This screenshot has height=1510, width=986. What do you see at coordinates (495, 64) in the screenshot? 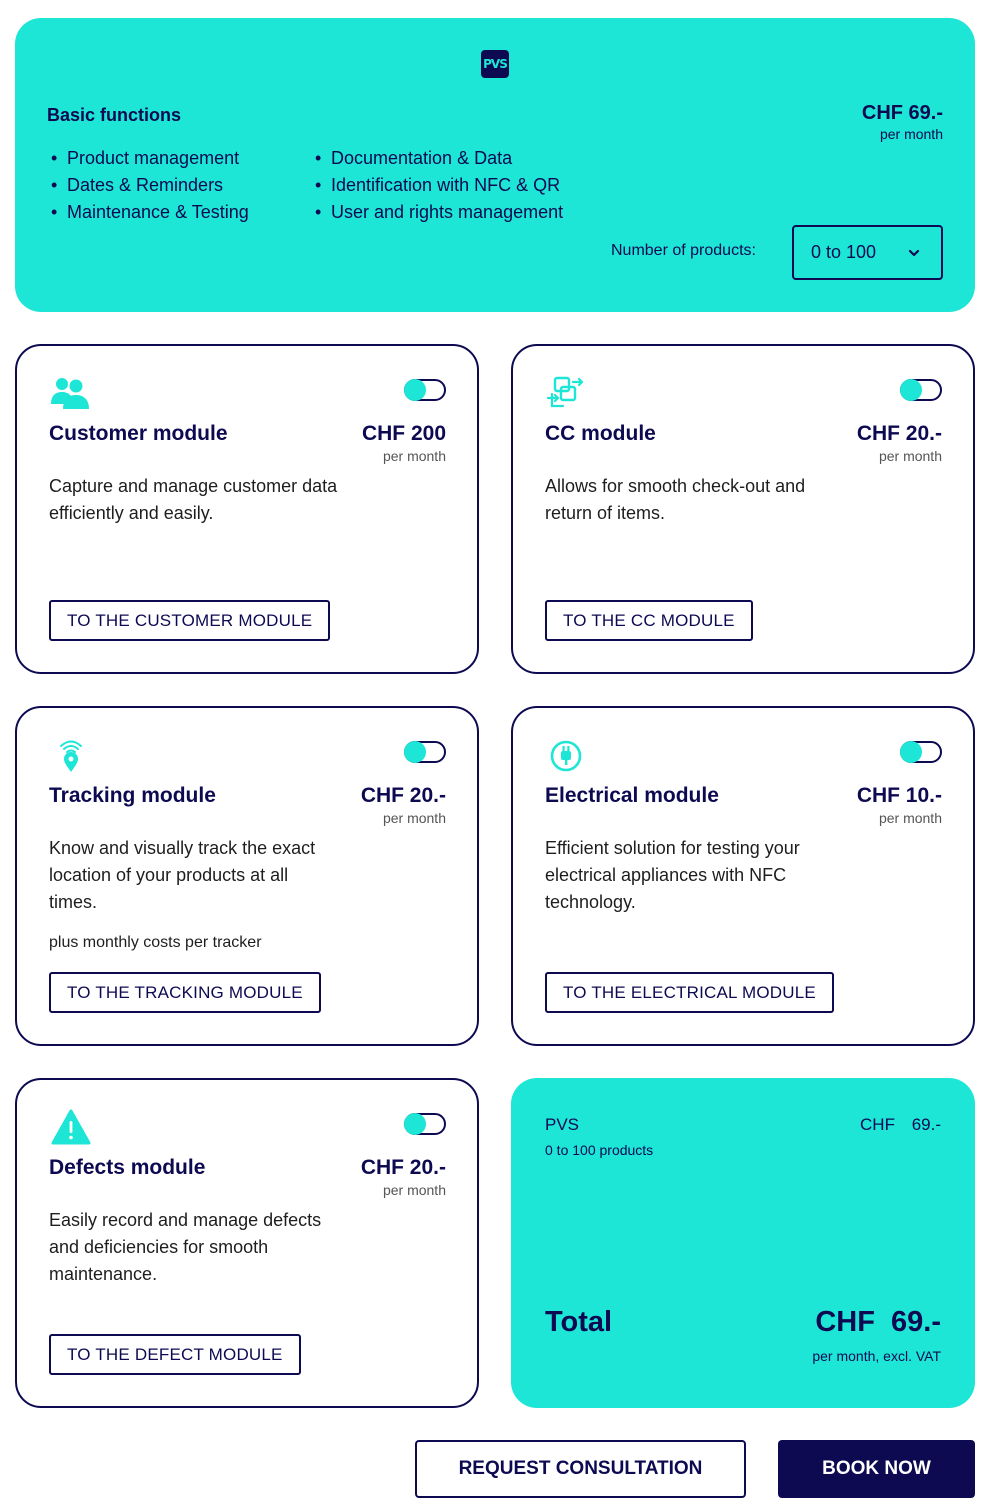
I see `pvs-logo: PVS` at bounding box center [495, 64].